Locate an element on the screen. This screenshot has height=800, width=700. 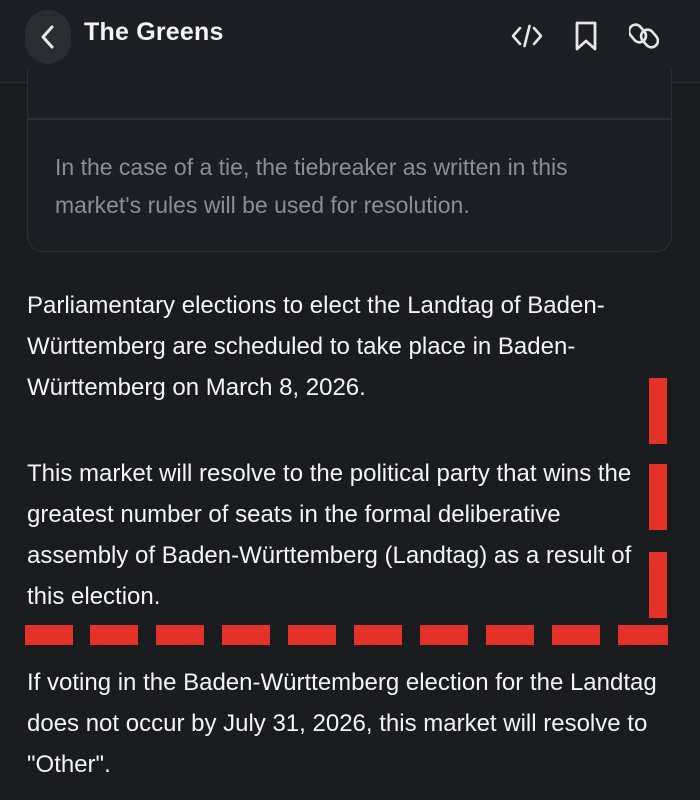
copy-link-button is located at coordinates (644, 36).